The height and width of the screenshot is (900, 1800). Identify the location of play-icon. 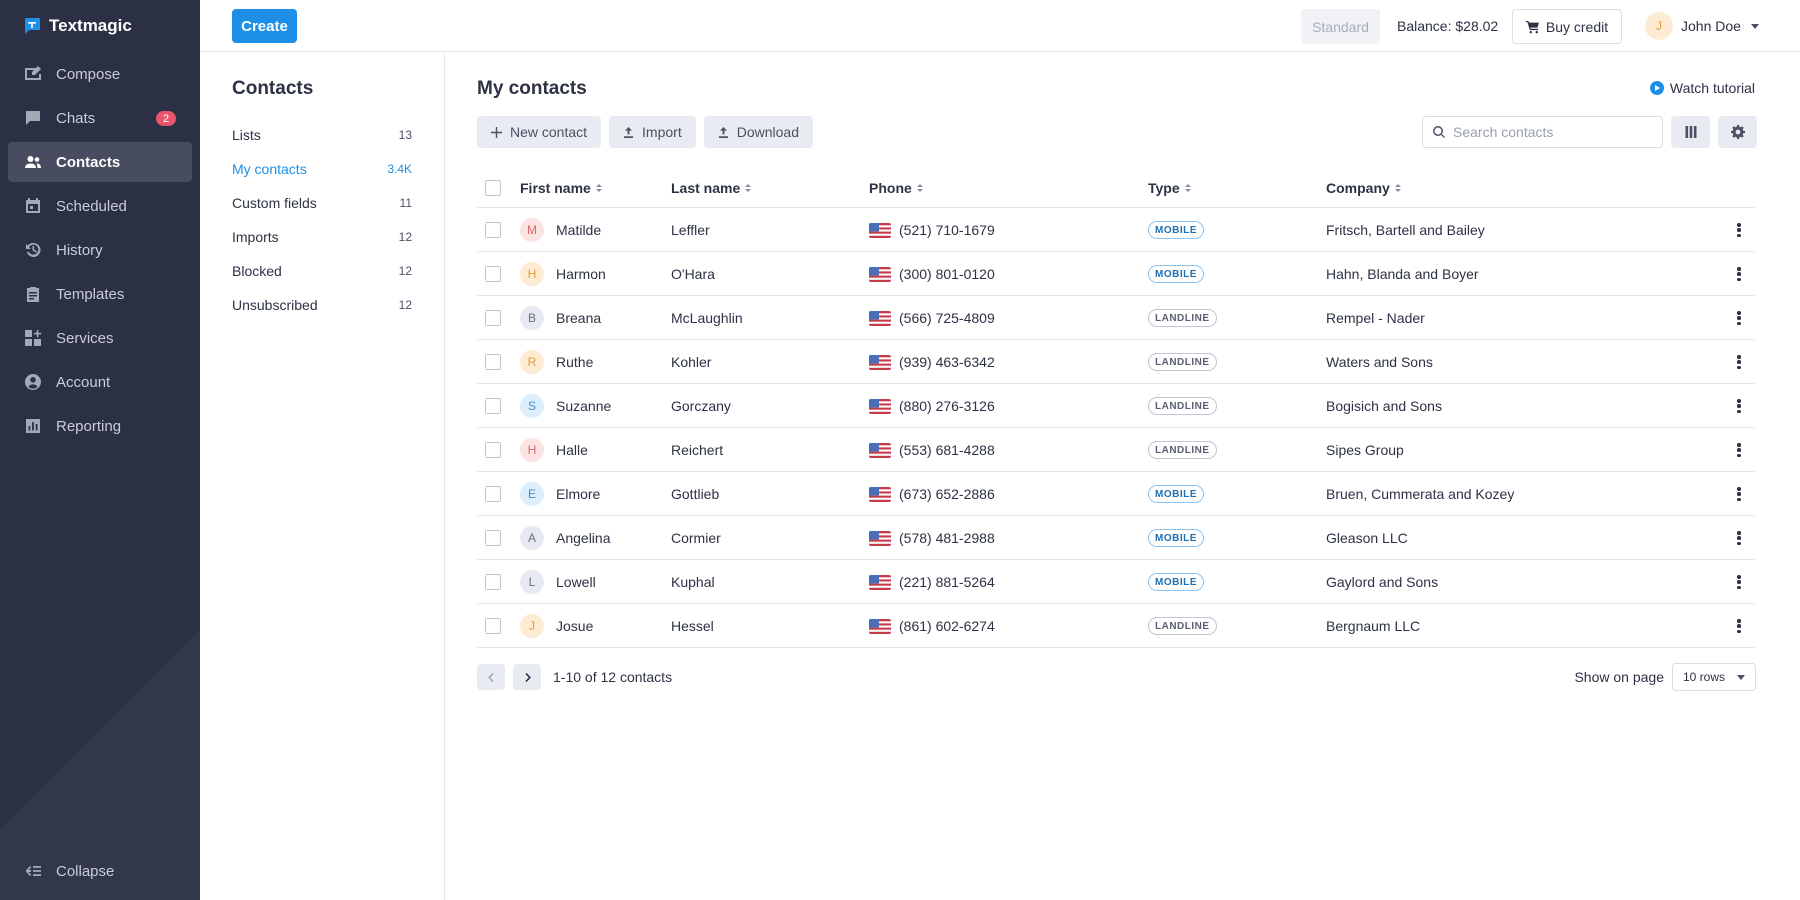
(1656, 88).